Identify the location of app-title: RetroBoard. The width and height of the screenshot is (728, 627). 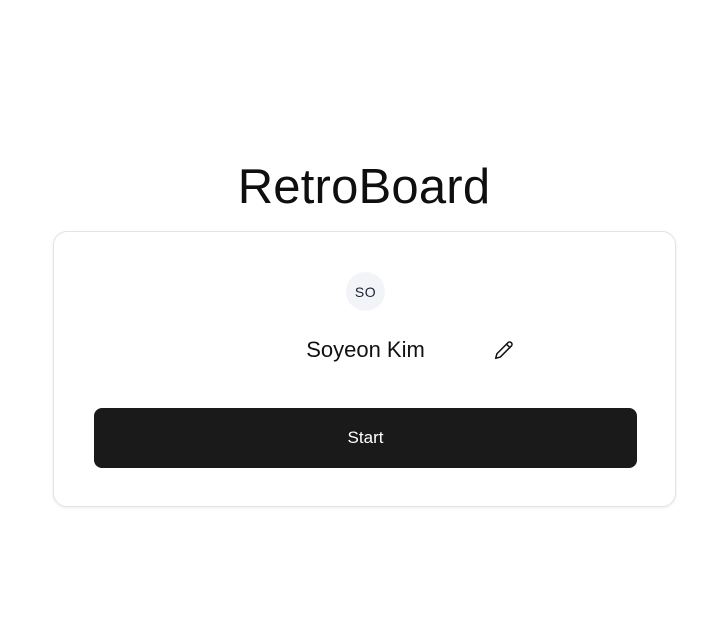
(364, 186).